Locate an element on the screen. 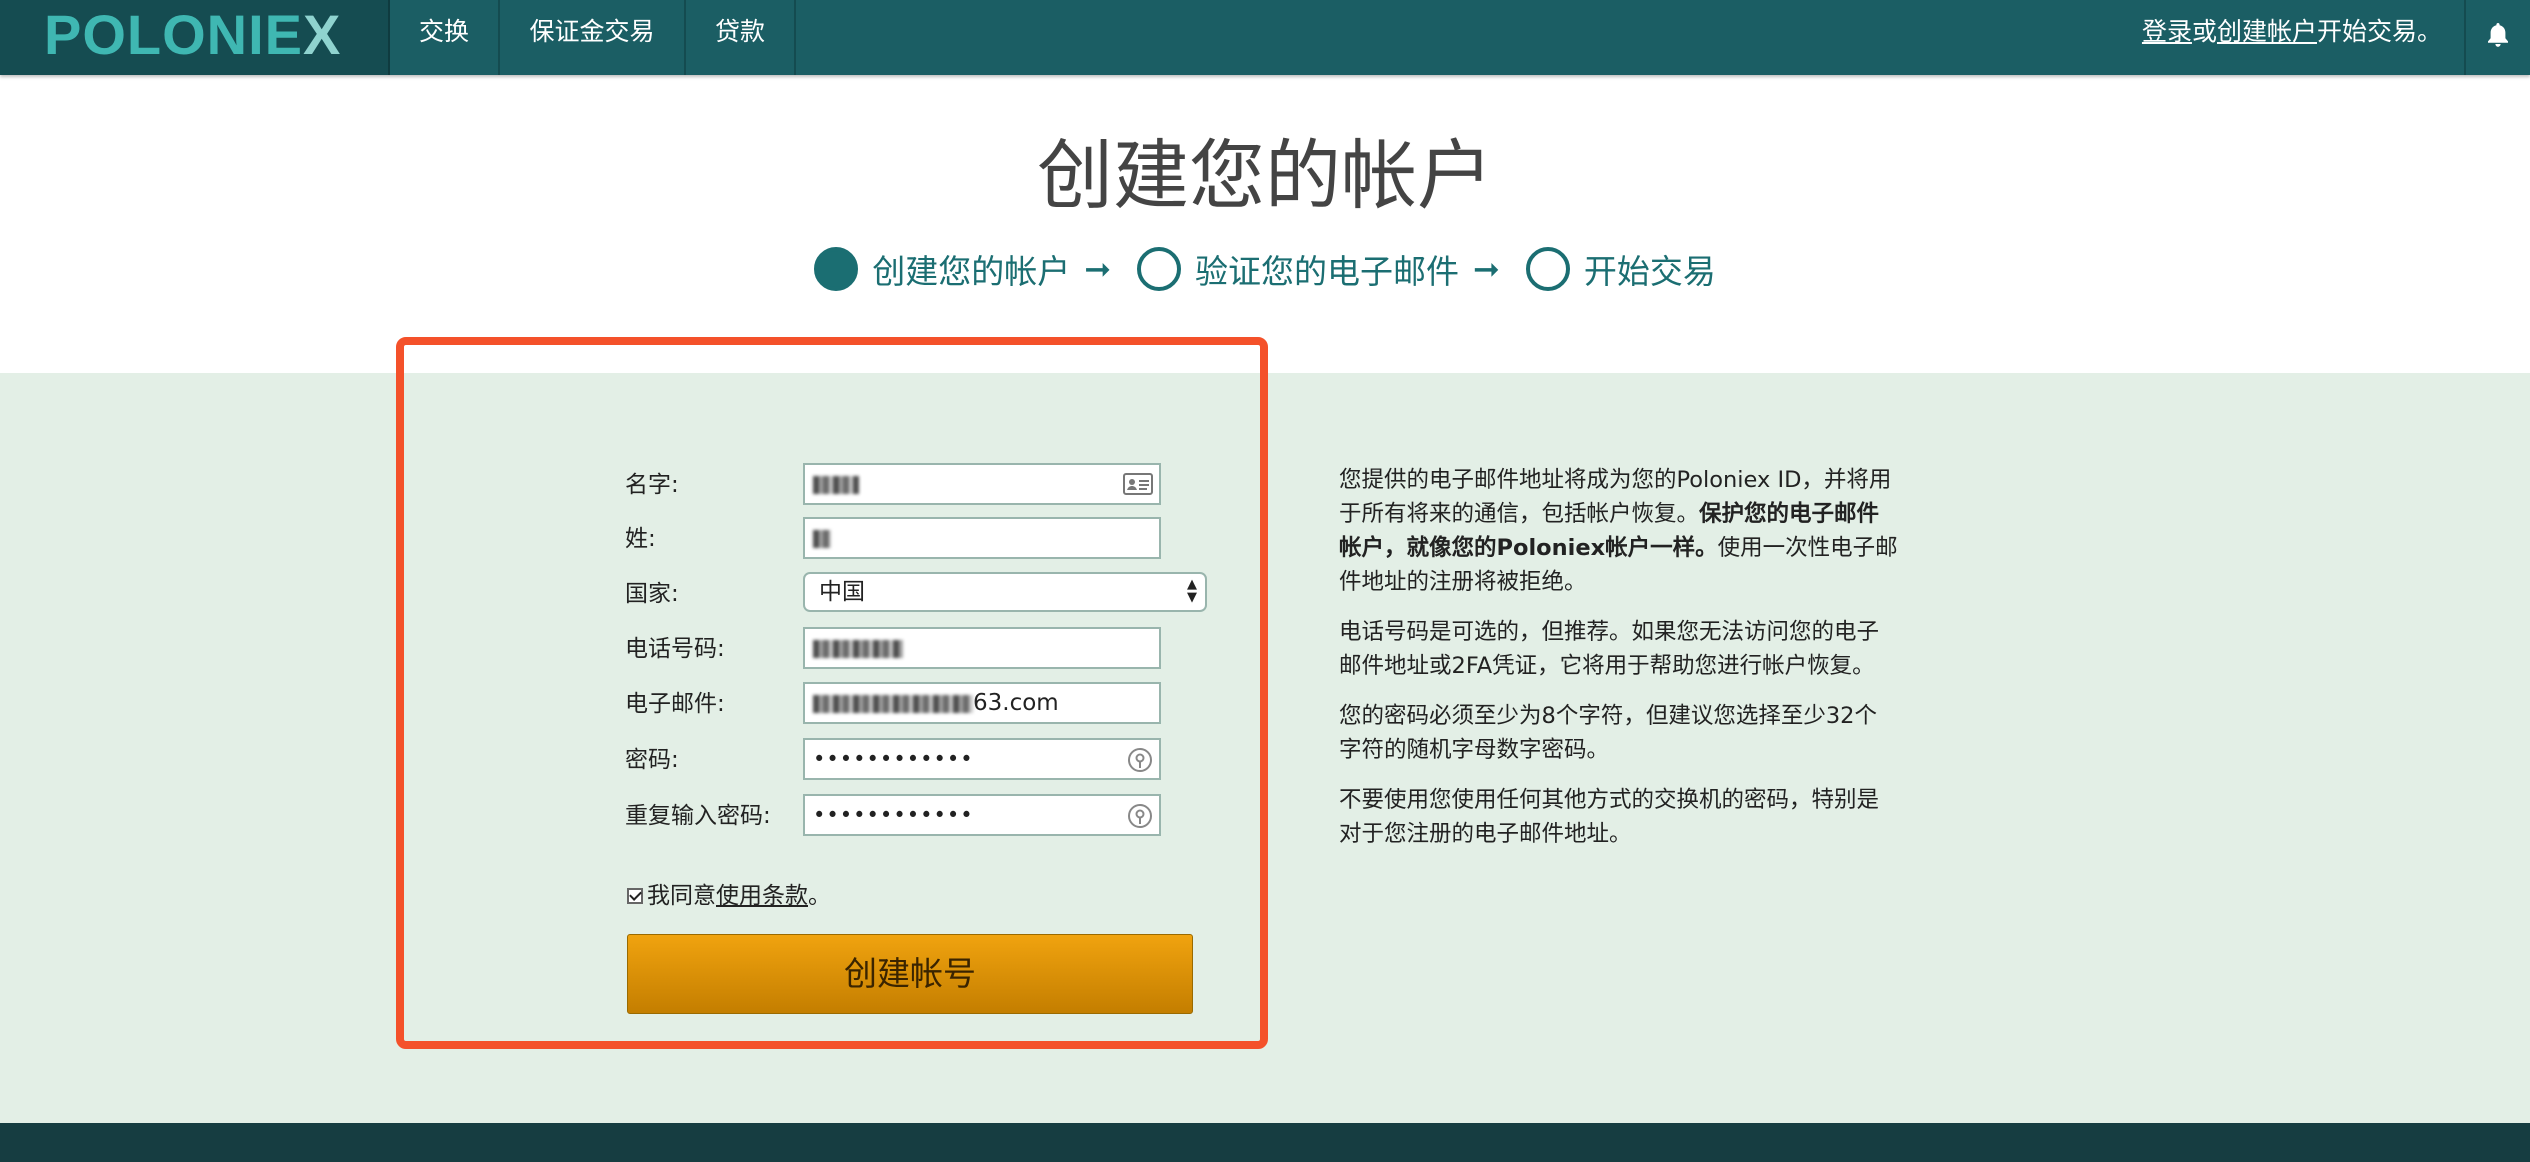 This screenshot has height=1162, width=2530. step-active-circle-icon is located at coordinates (836, 269).